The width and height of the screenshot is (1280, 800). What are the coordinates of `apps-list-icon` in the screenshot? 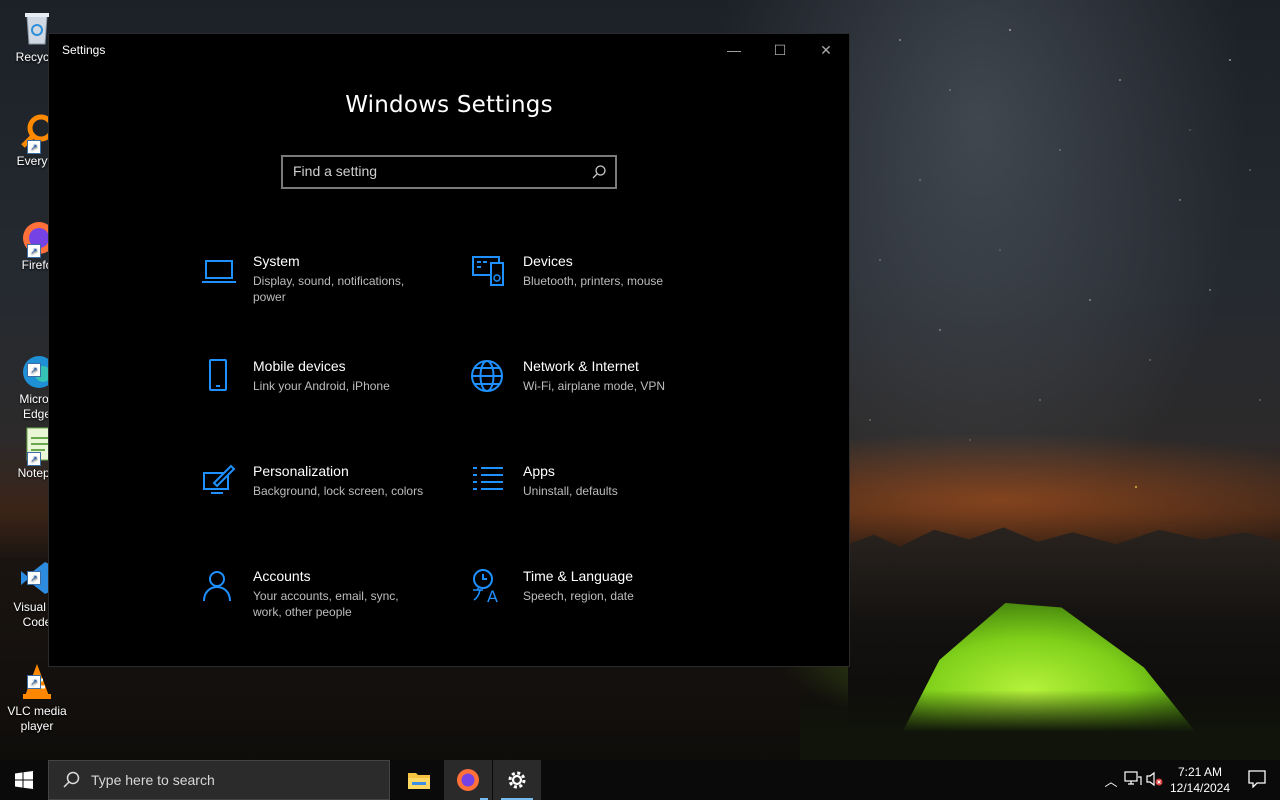 It's located at (488, 478).